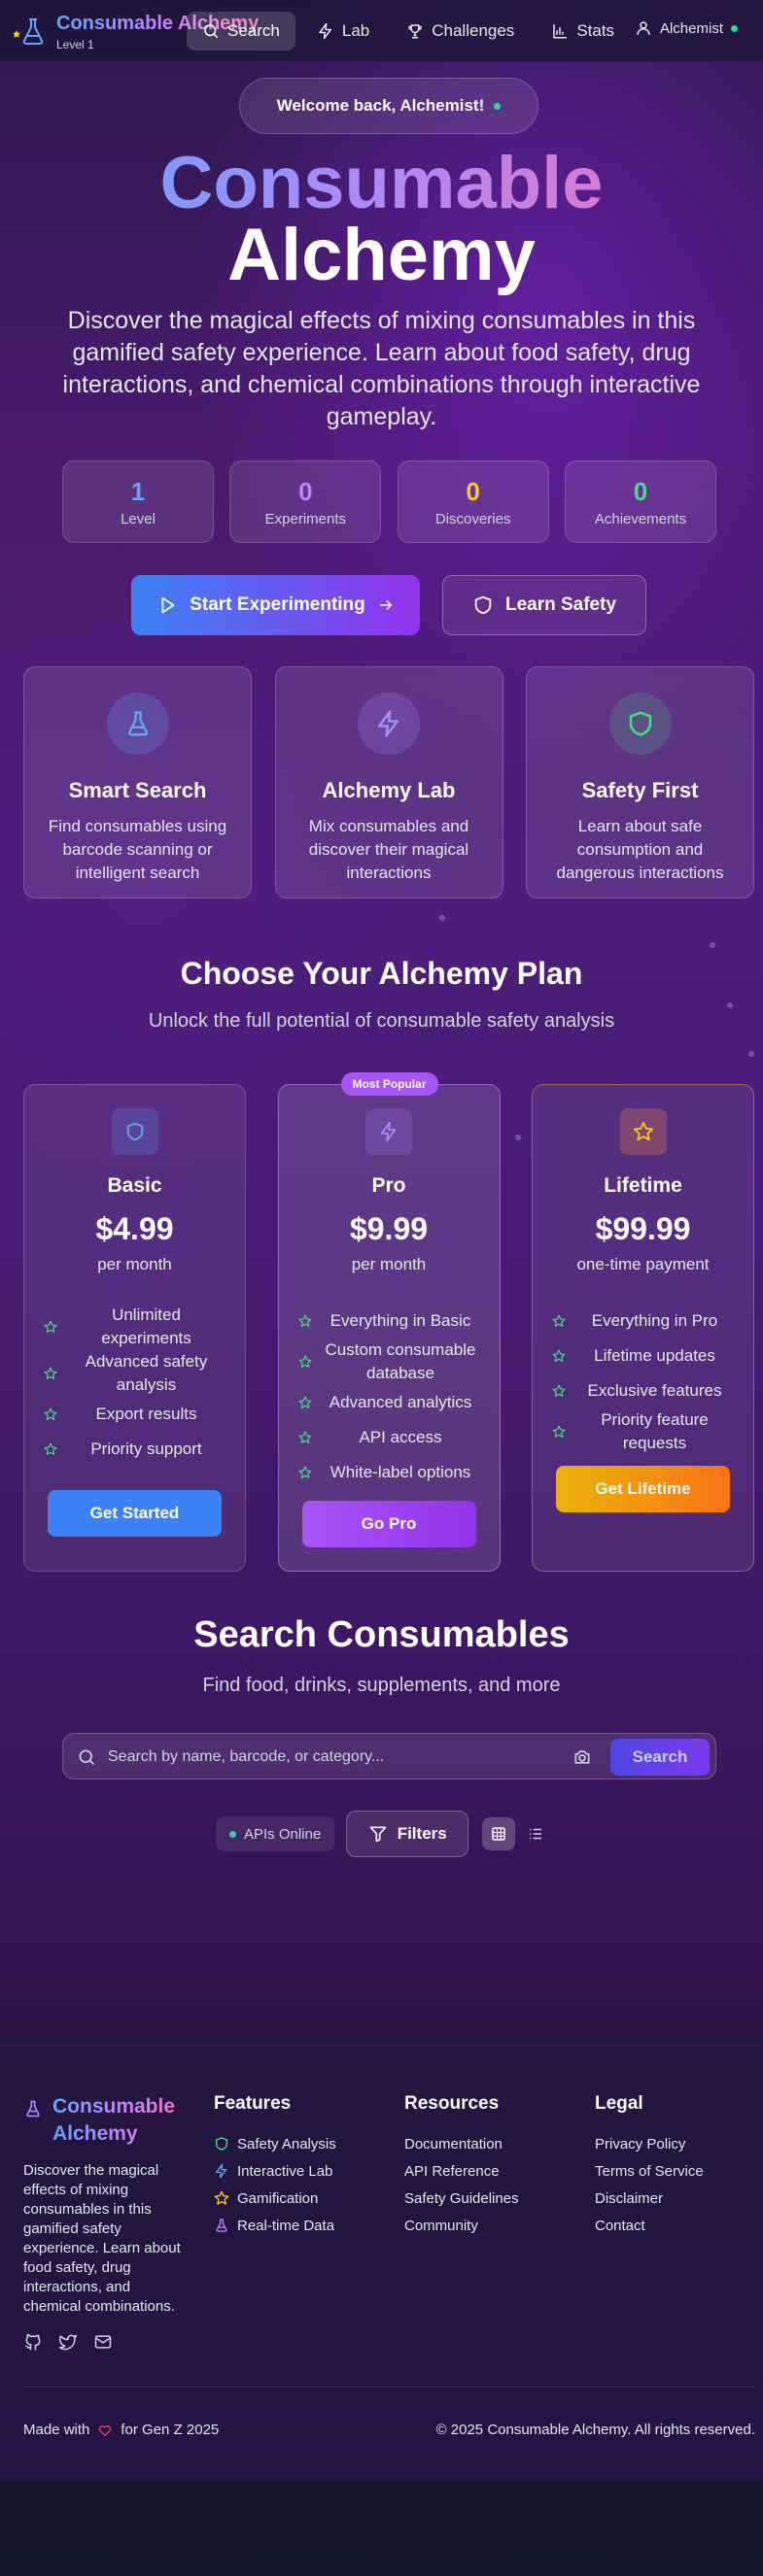  I want to click on footer-link-label: Interactive Lab, so click(285, 2171).